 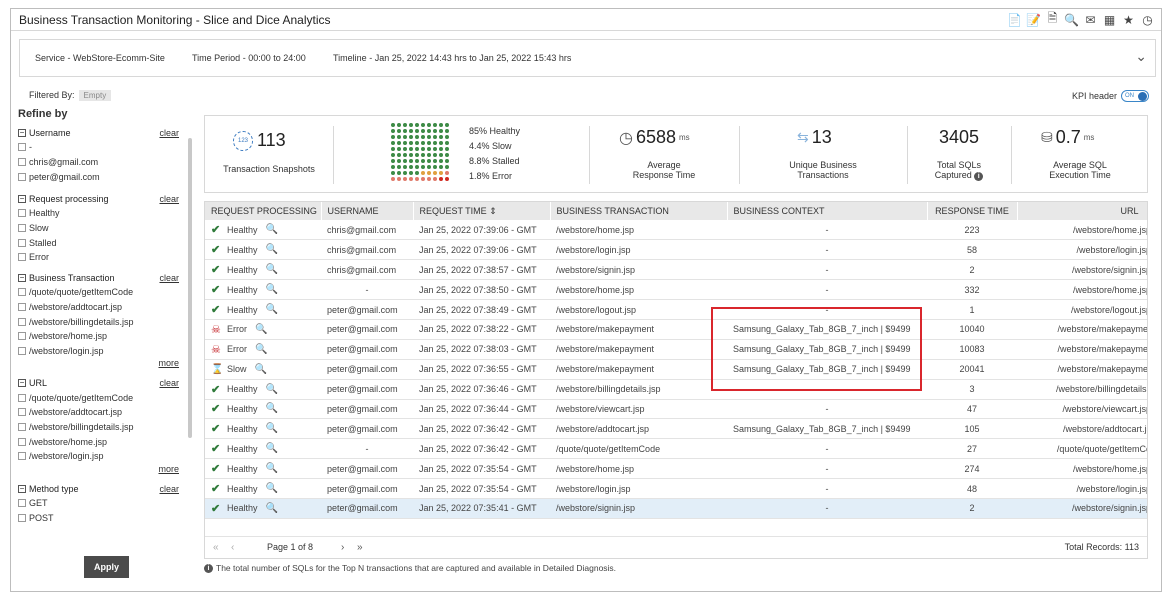 What do you see at coordinates (1082, 329) in the screenshot?
I see `cell-url: /webstore/makepaymer` at bounding box center [1082, 329].